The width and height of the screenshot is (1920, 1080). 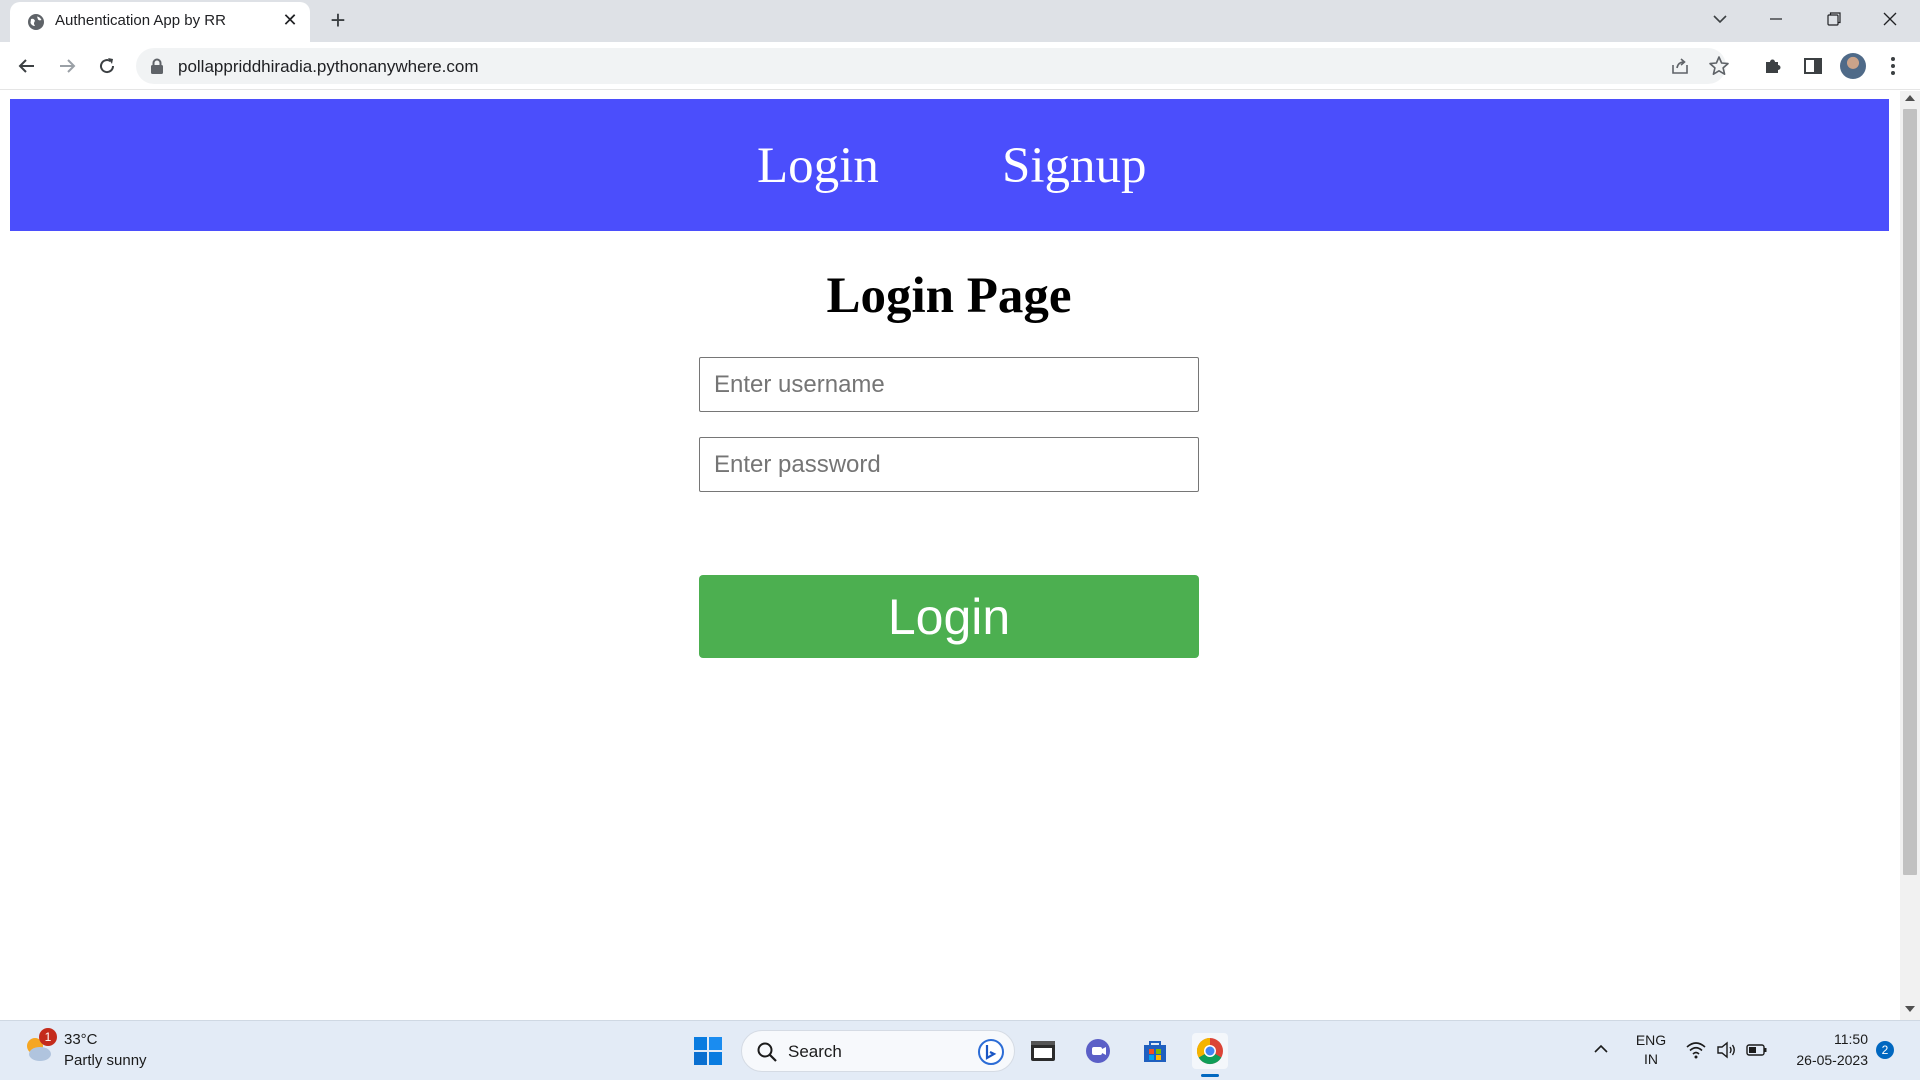 What do you see at coordinates (1210, 1075) in the screenshot?
I see `active-app-indicator` at bounding box center [1210, 1075].